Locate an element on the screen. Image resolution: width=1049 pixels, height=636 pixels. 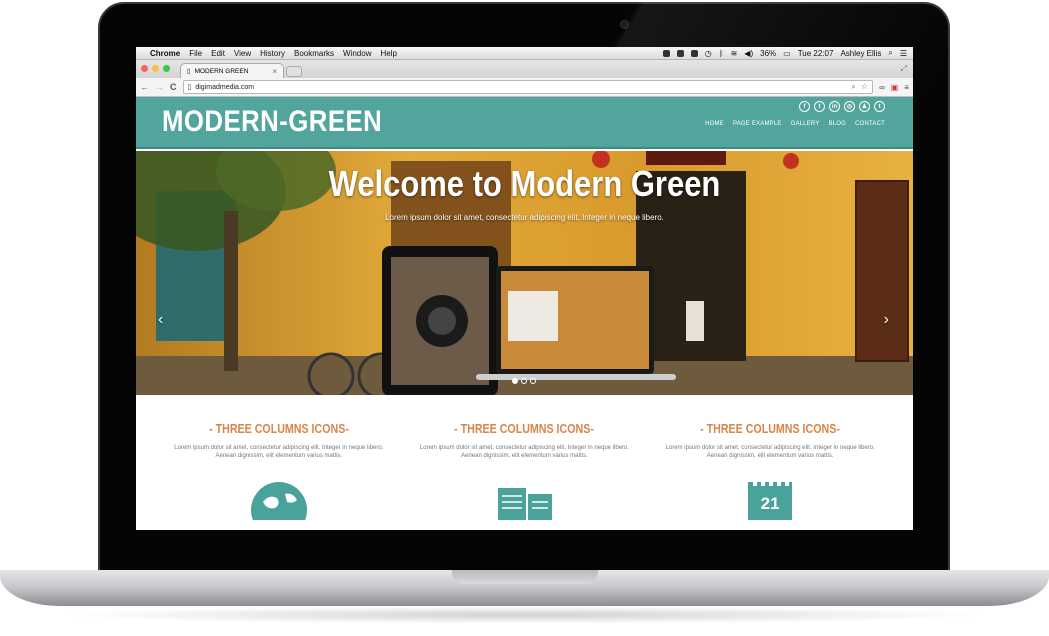
nav-home: HOME is located at coordinates (714, 124).